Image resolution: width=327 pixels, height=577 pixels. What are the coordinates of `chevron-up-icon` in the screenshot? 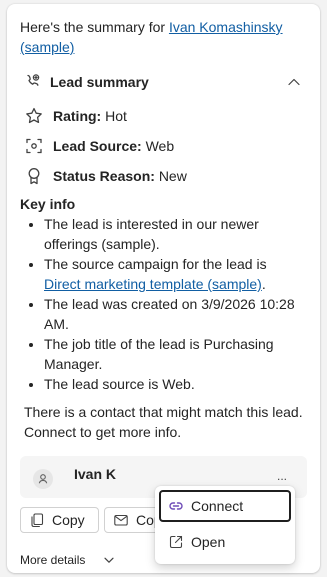 It's located at (294, 82).